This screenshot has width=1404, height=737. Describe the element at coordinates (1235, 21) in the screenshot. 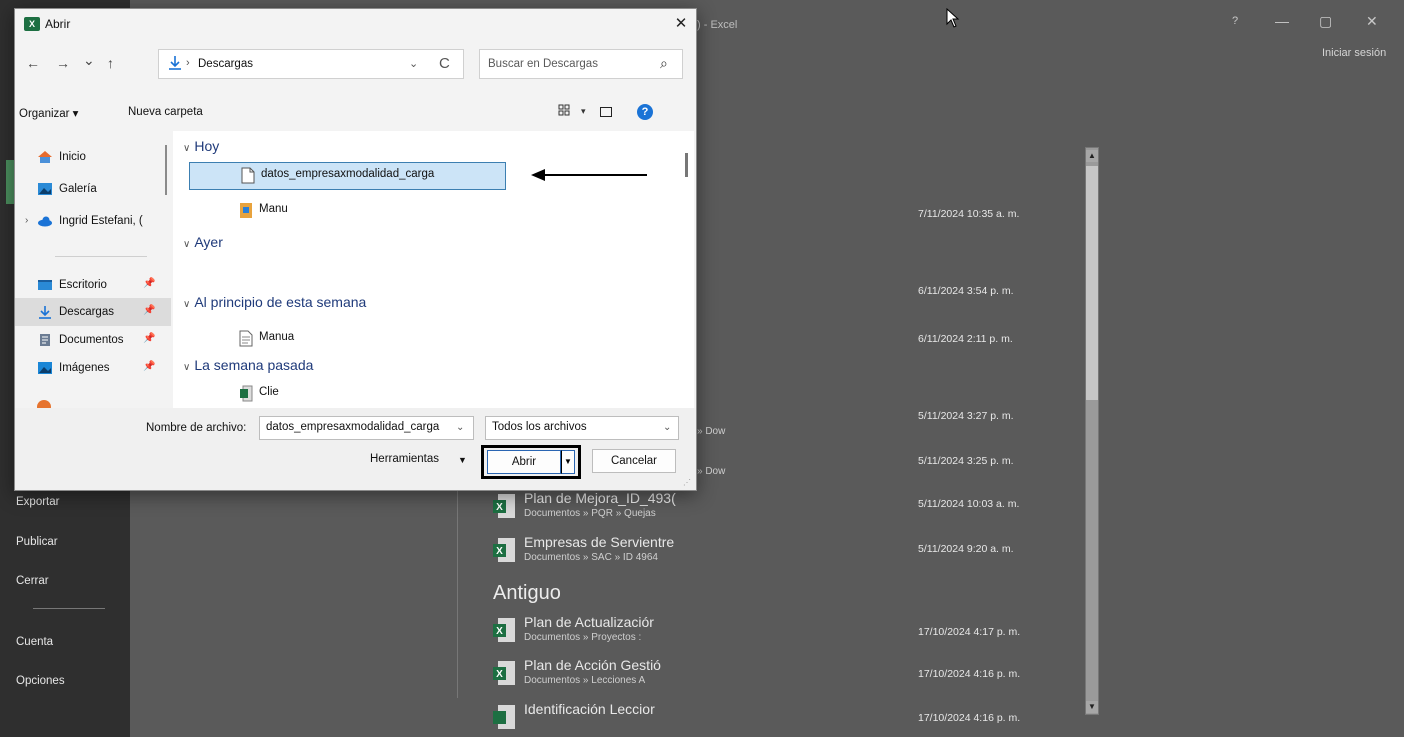

I see `help-button: ?` at that location.